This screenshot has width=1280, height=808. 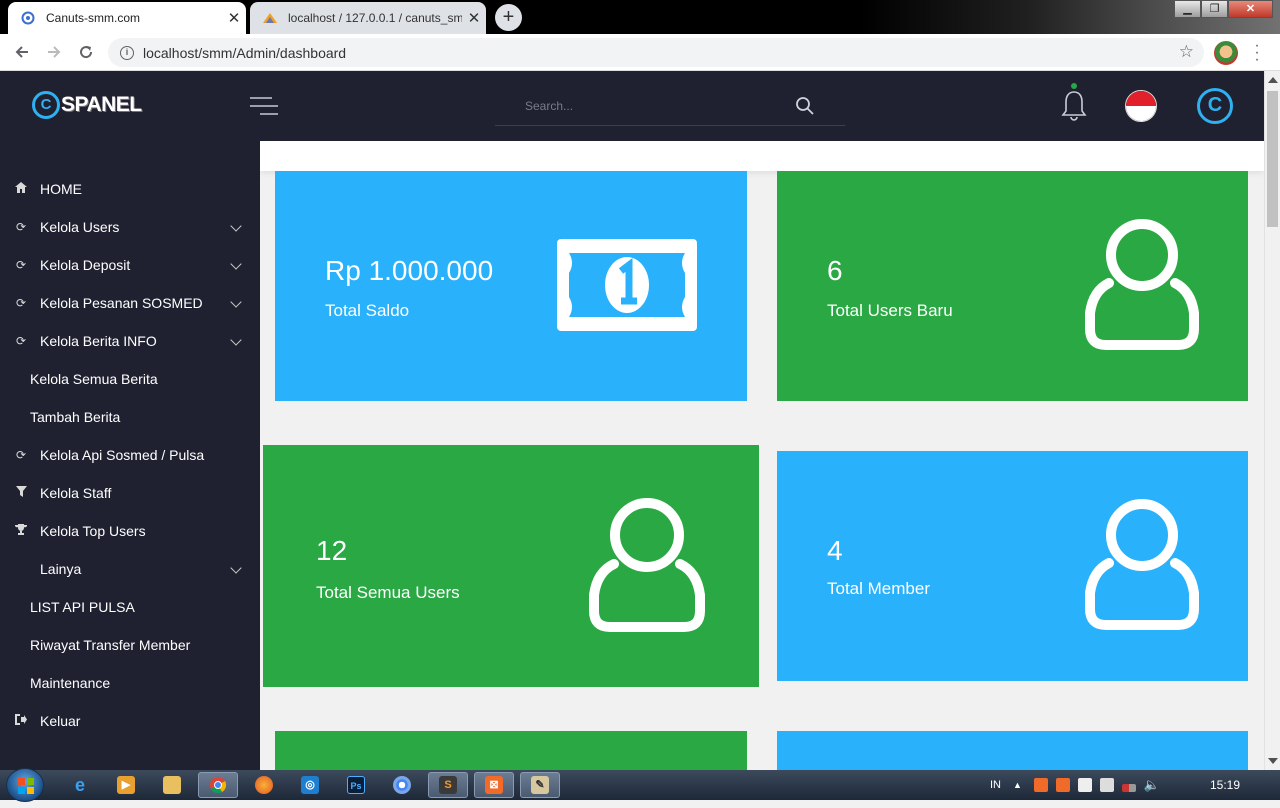 I want to click on sidebar-item-kelola-users: ⟳ Kelola Users, so click(x=130, y=227).